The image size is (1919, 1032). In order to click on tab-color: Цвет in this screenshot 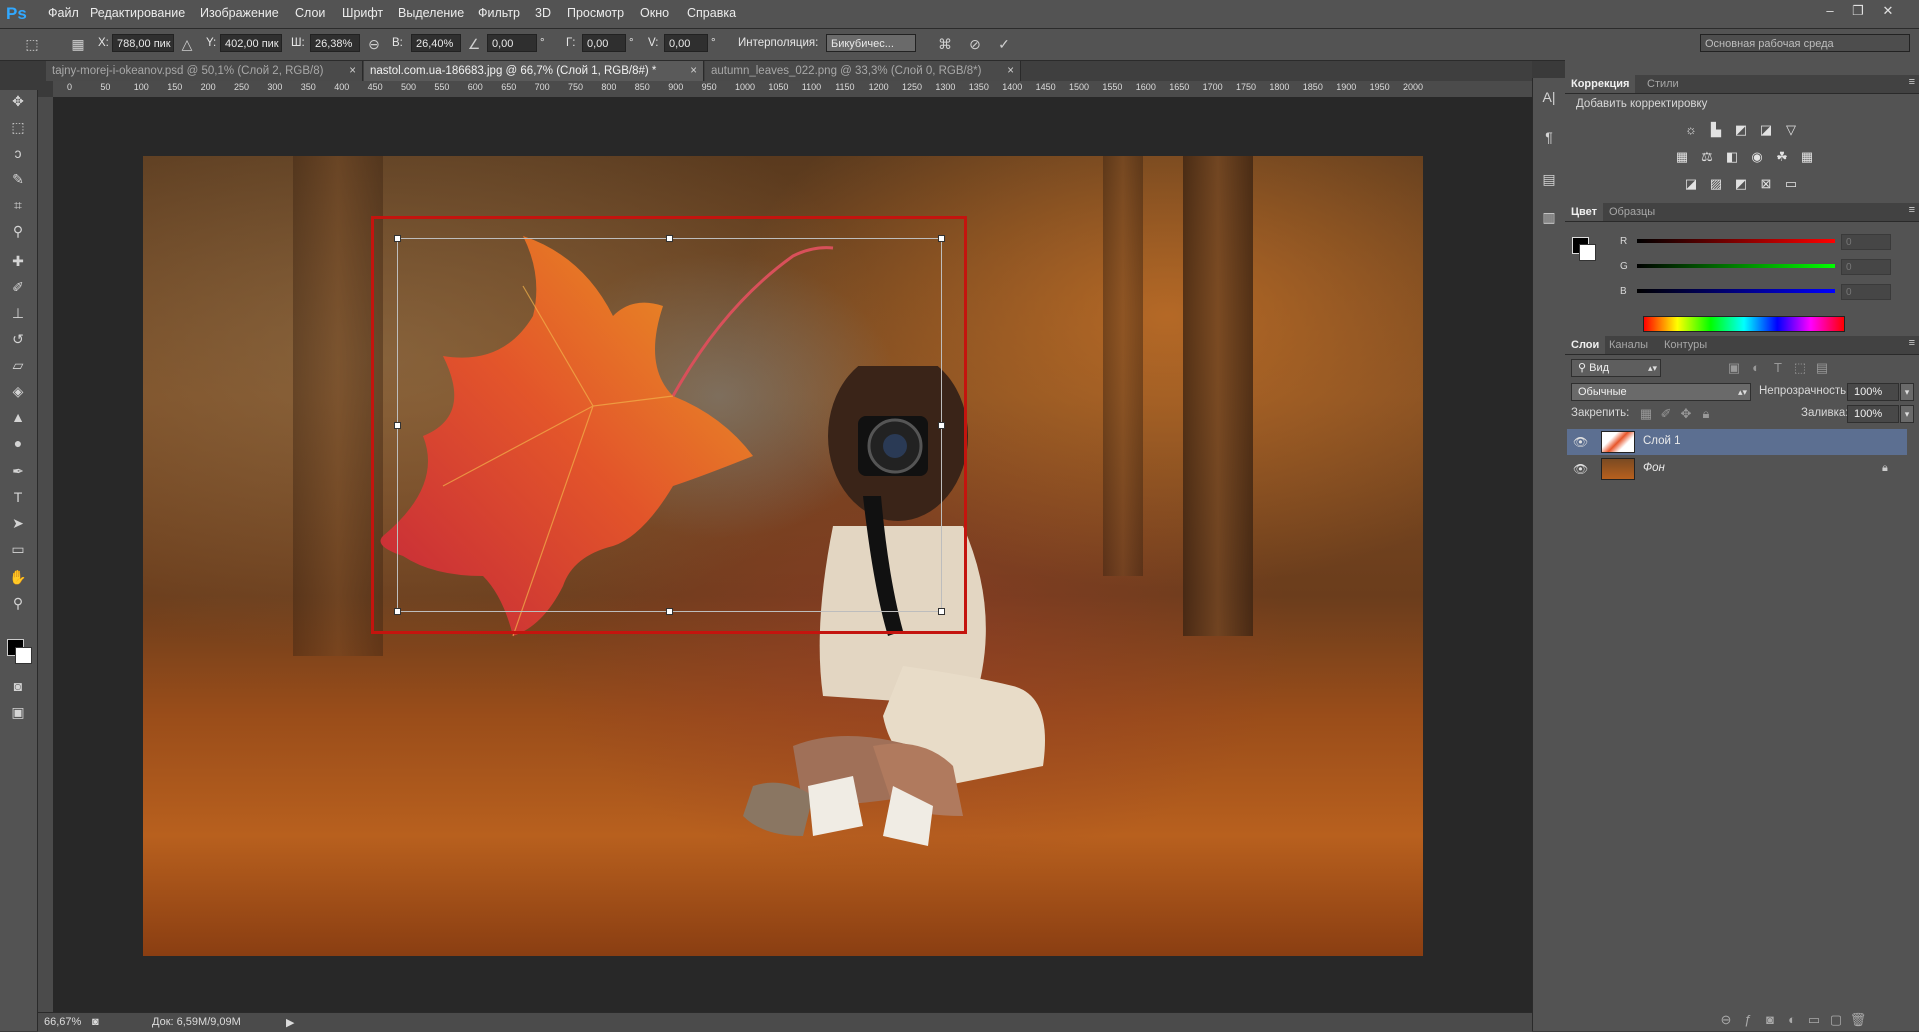, I will do `click(1584, 212)`.